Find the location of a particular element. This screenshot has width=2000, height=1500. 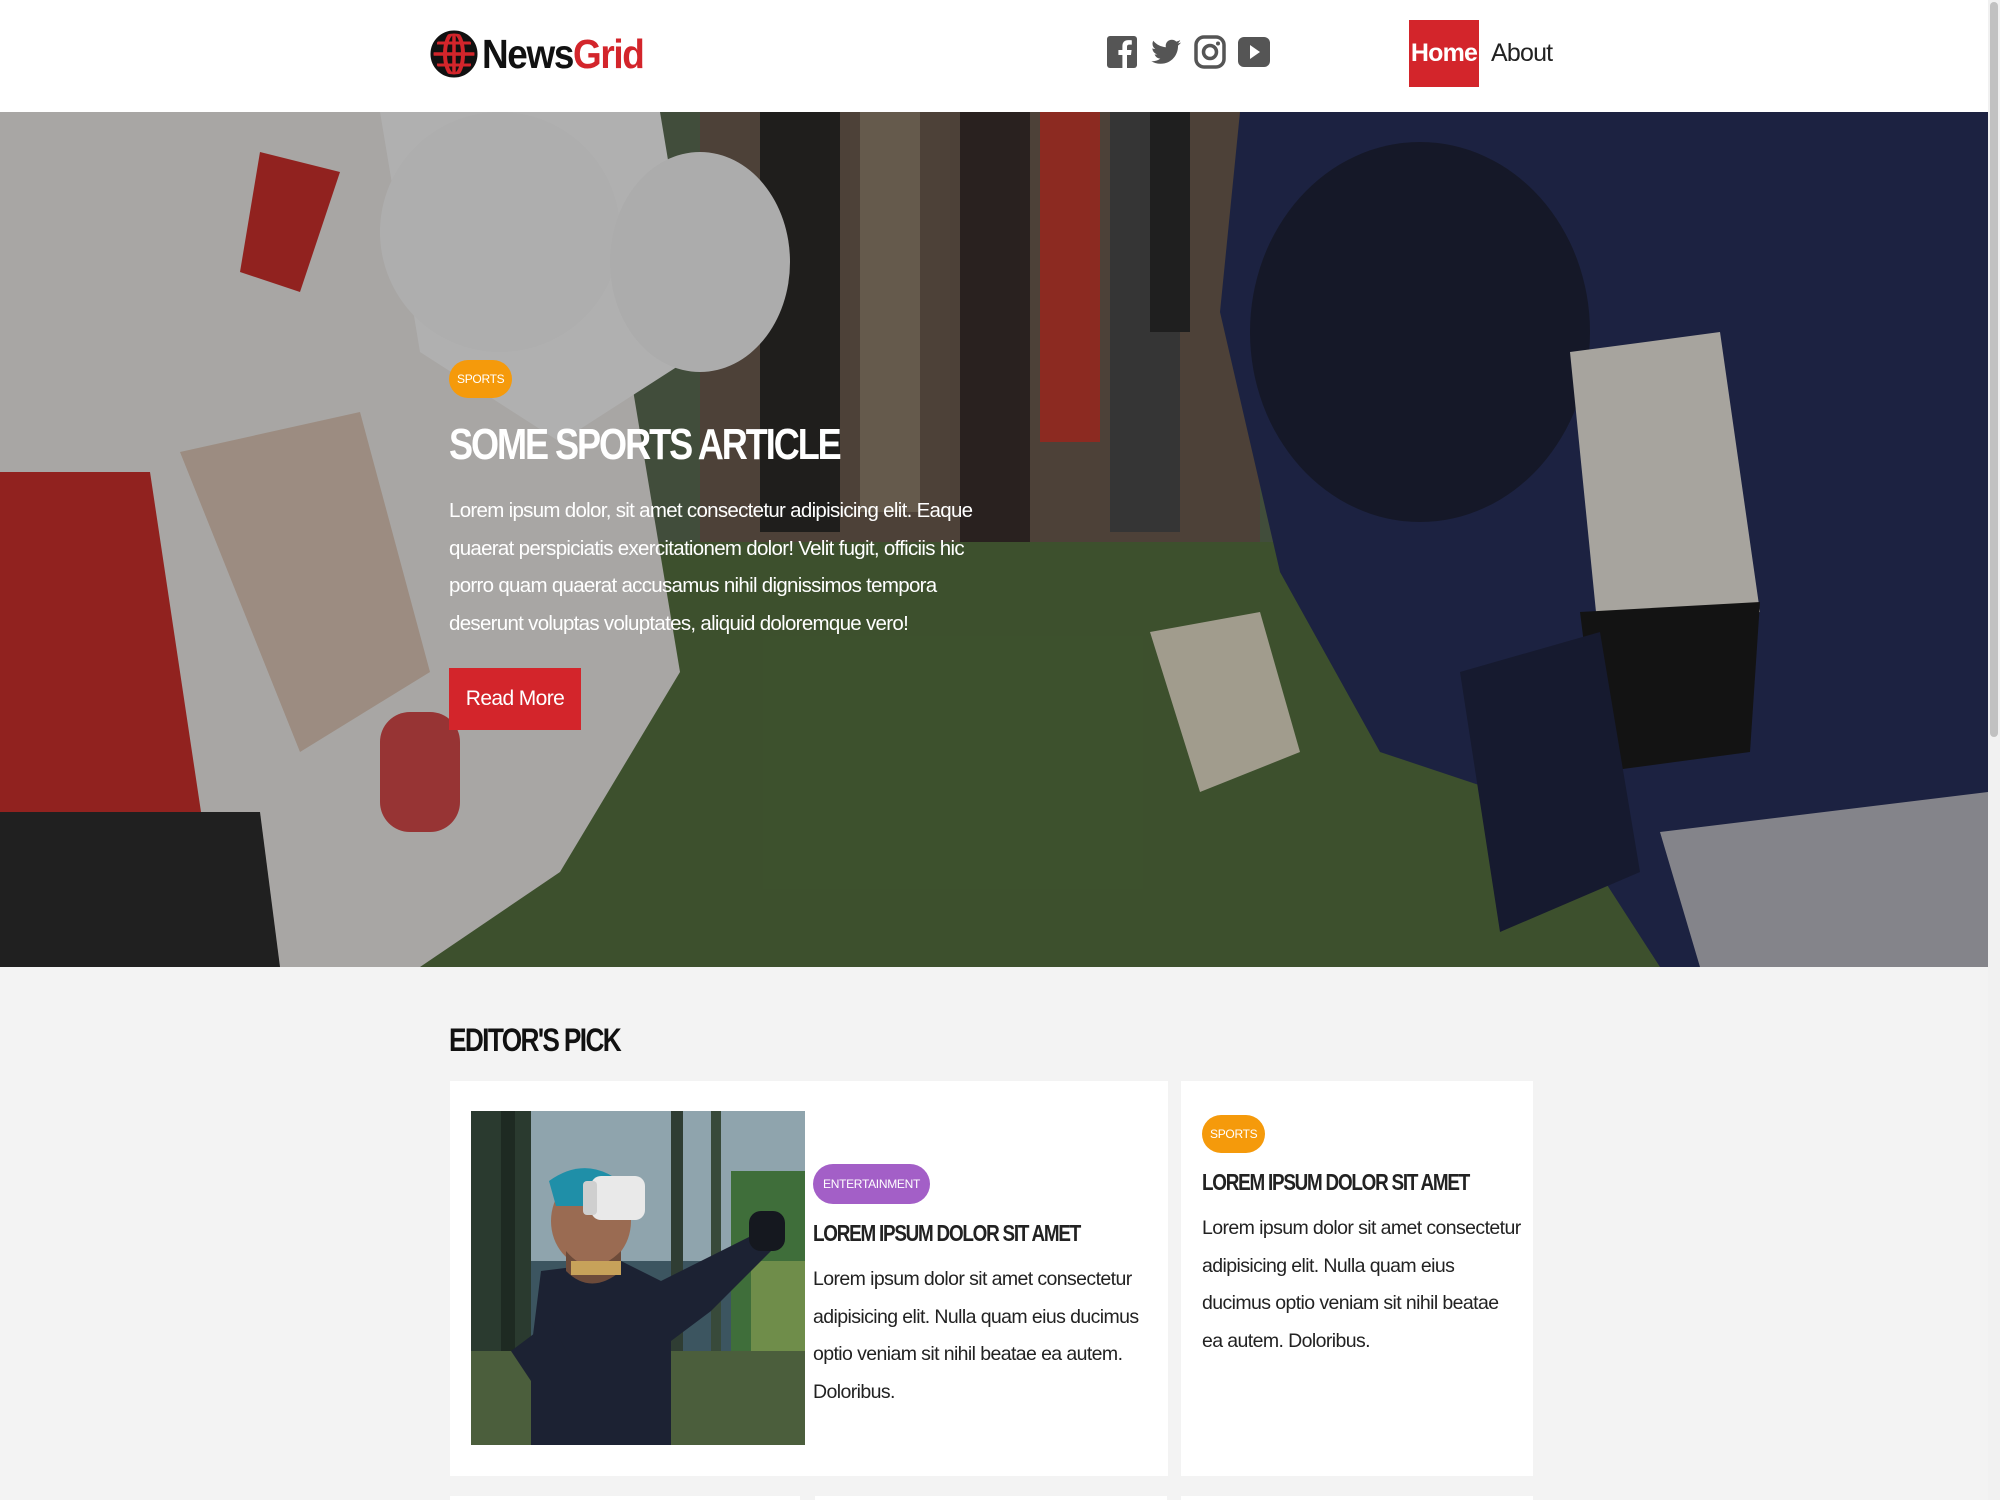

facebook-icon is located at coordinates (1122, 52).